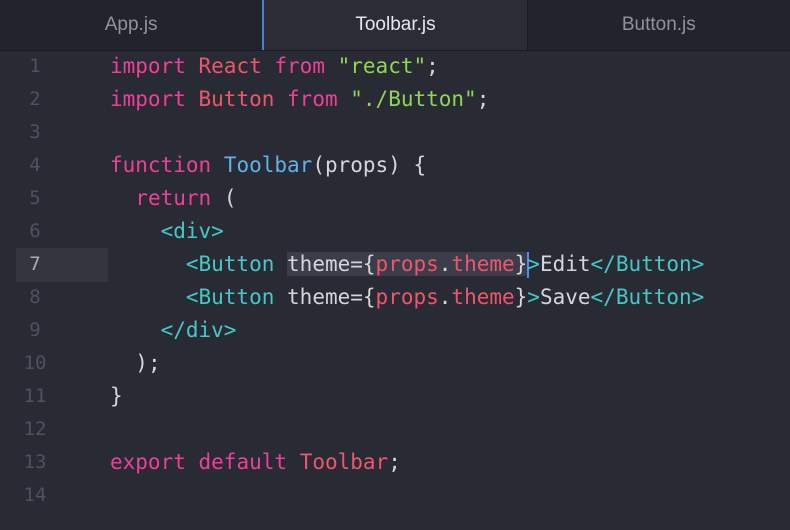 The height and width of the screenshot is (530, 790). Describe the element at coordinates (450, 165) in the screenshot. I see `code-line-4: function Toolbar(props) {` at that location.